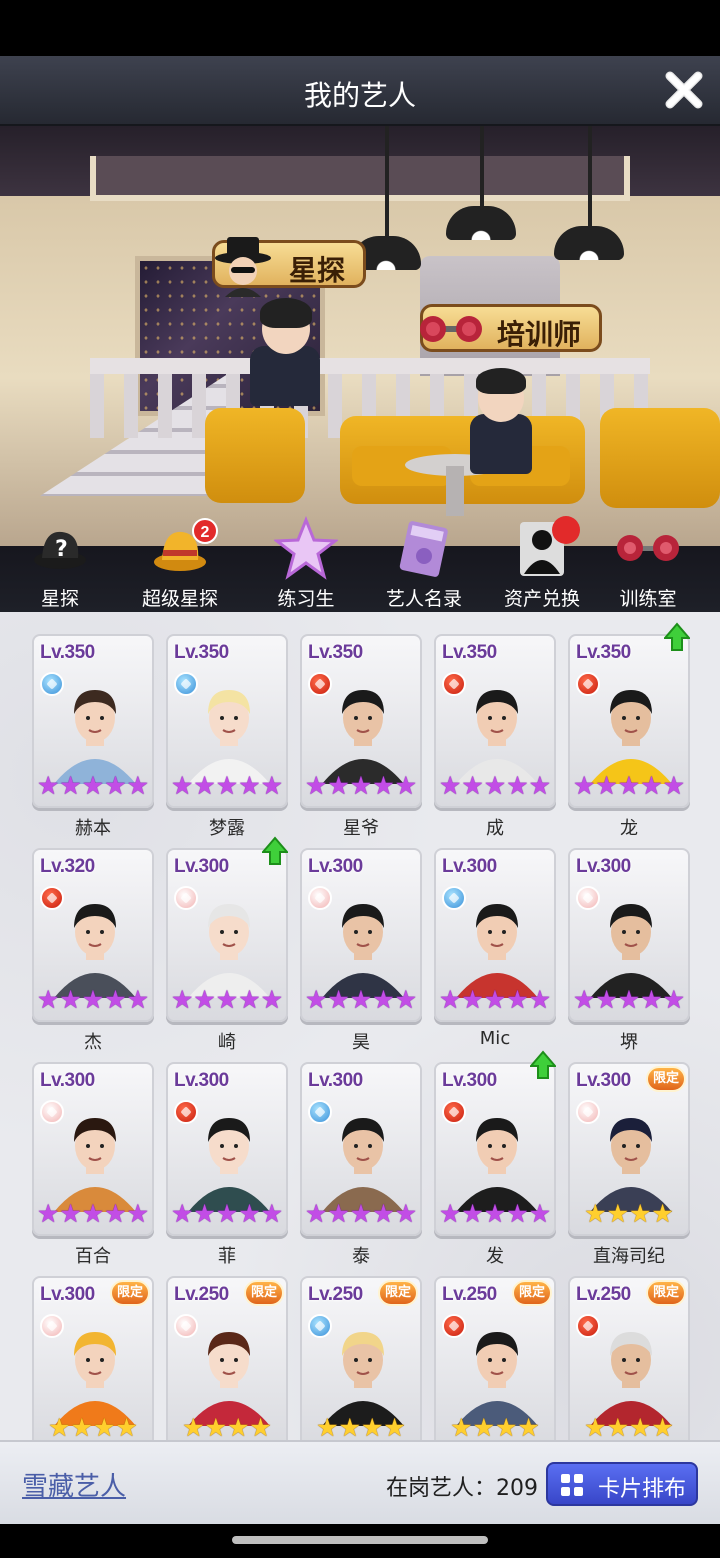 The height and width of the screenshot is (1558, 720). Describe the element at coordinates (684, 90) in the screenshot. I see `close-icon` at that location.